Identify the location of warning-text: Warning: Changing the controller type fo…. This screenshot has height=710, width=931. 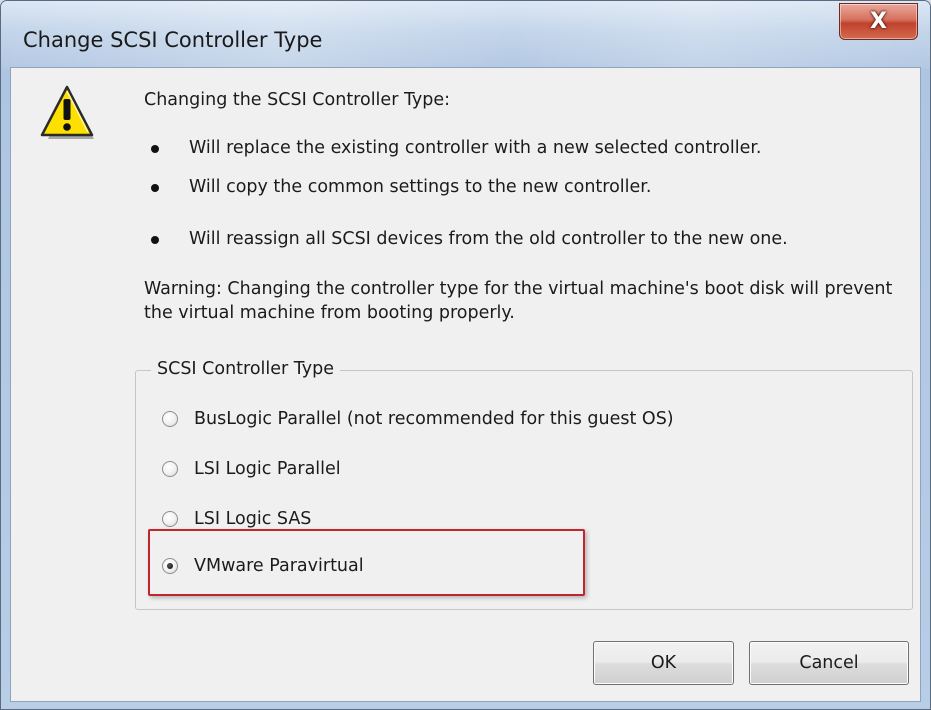
(518, 301).